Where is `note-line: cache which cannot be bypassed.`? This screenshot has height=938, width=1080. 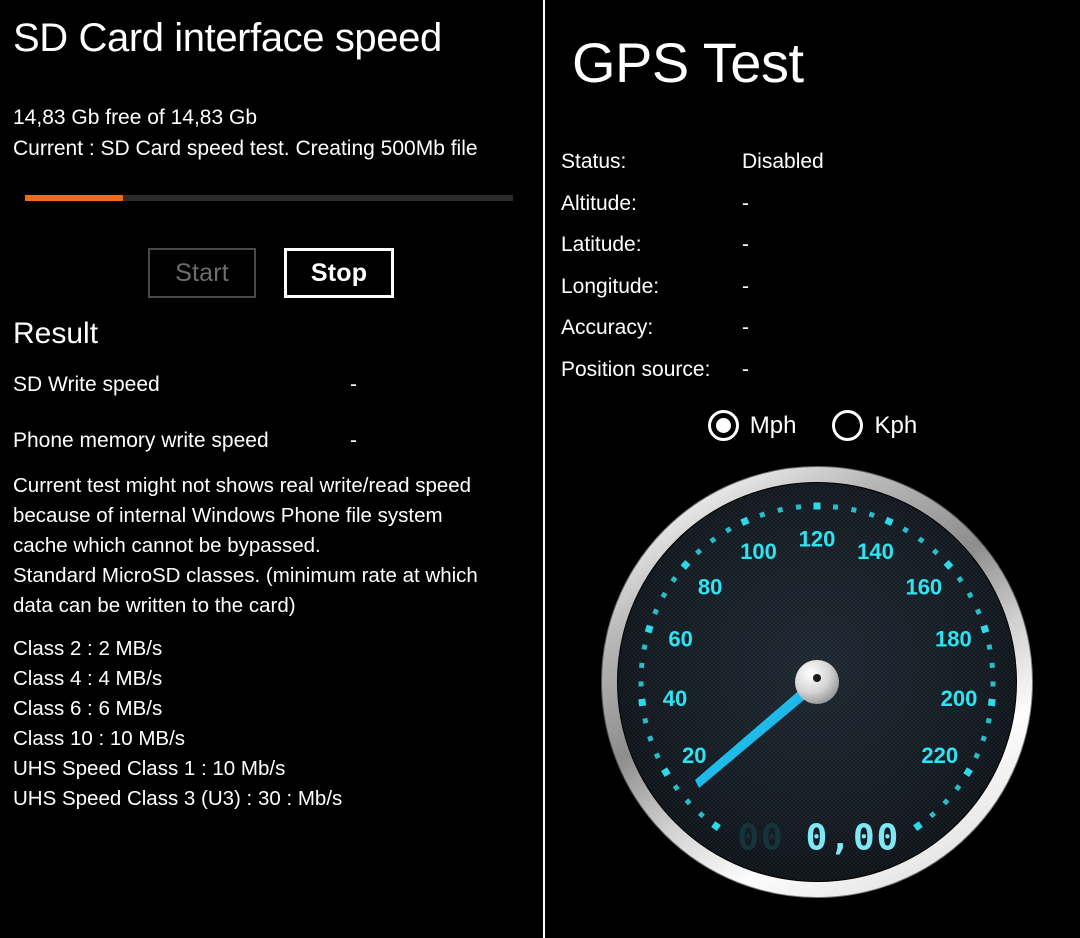 note-line: cache which cannot be bypassed. is located at coordinates (167, 545).